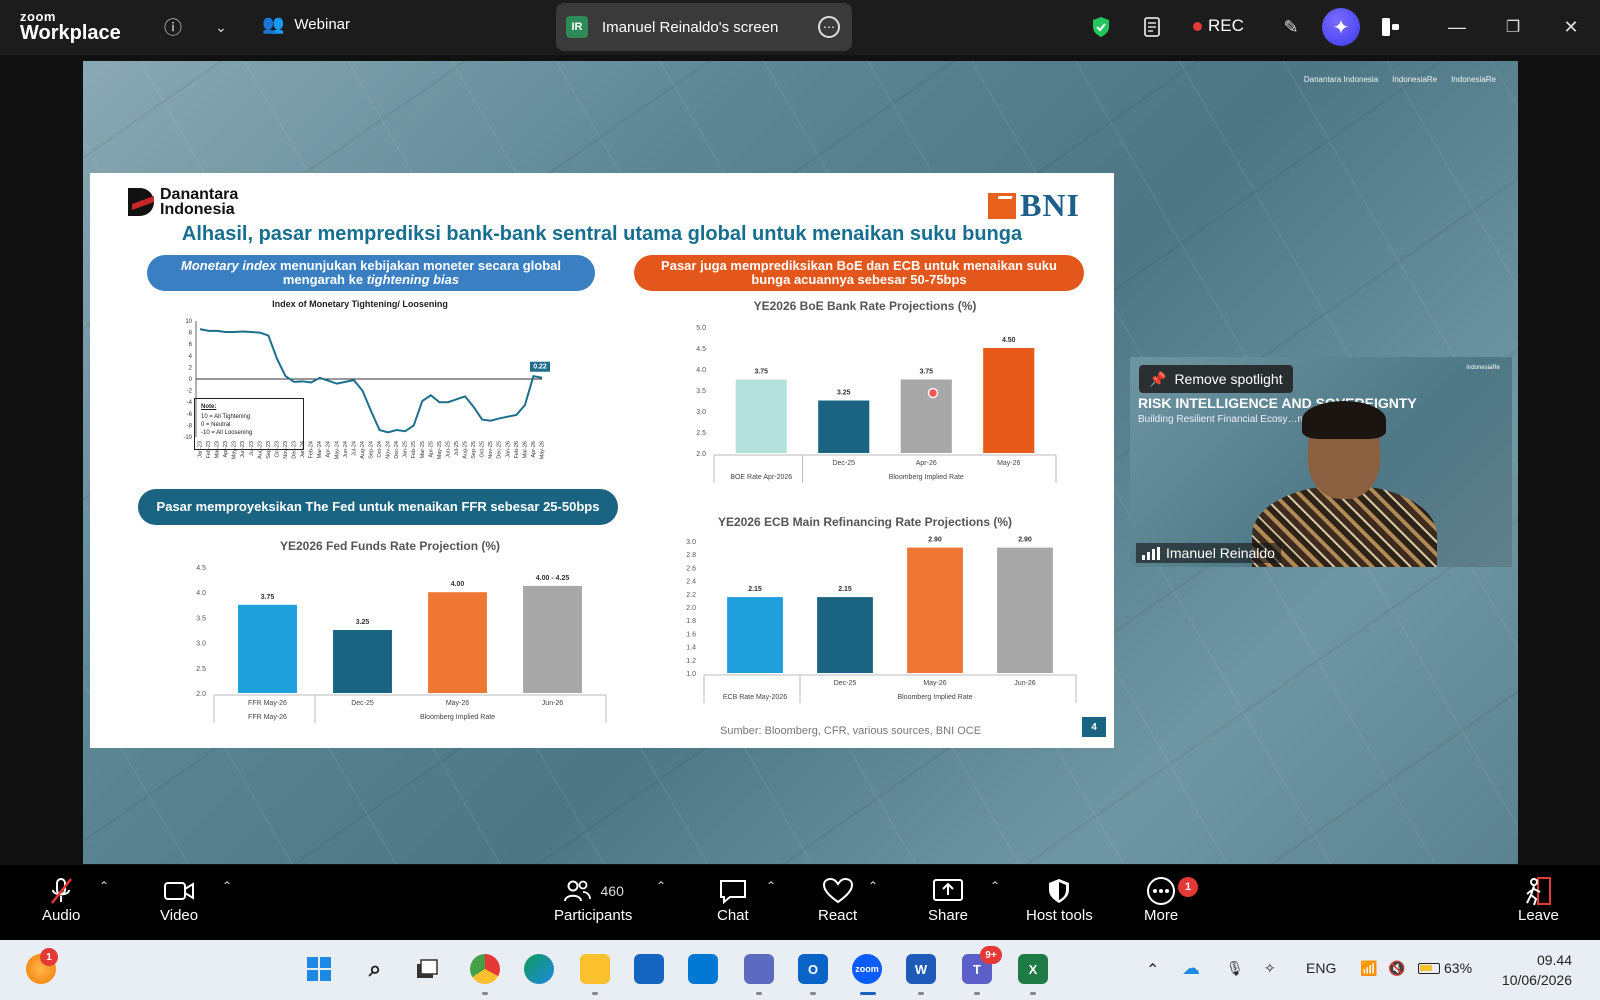 The width and height of the screenshot is (1600, 1000). I want to click on microphone-tray-icon: 🎙, so click(1235, 968).